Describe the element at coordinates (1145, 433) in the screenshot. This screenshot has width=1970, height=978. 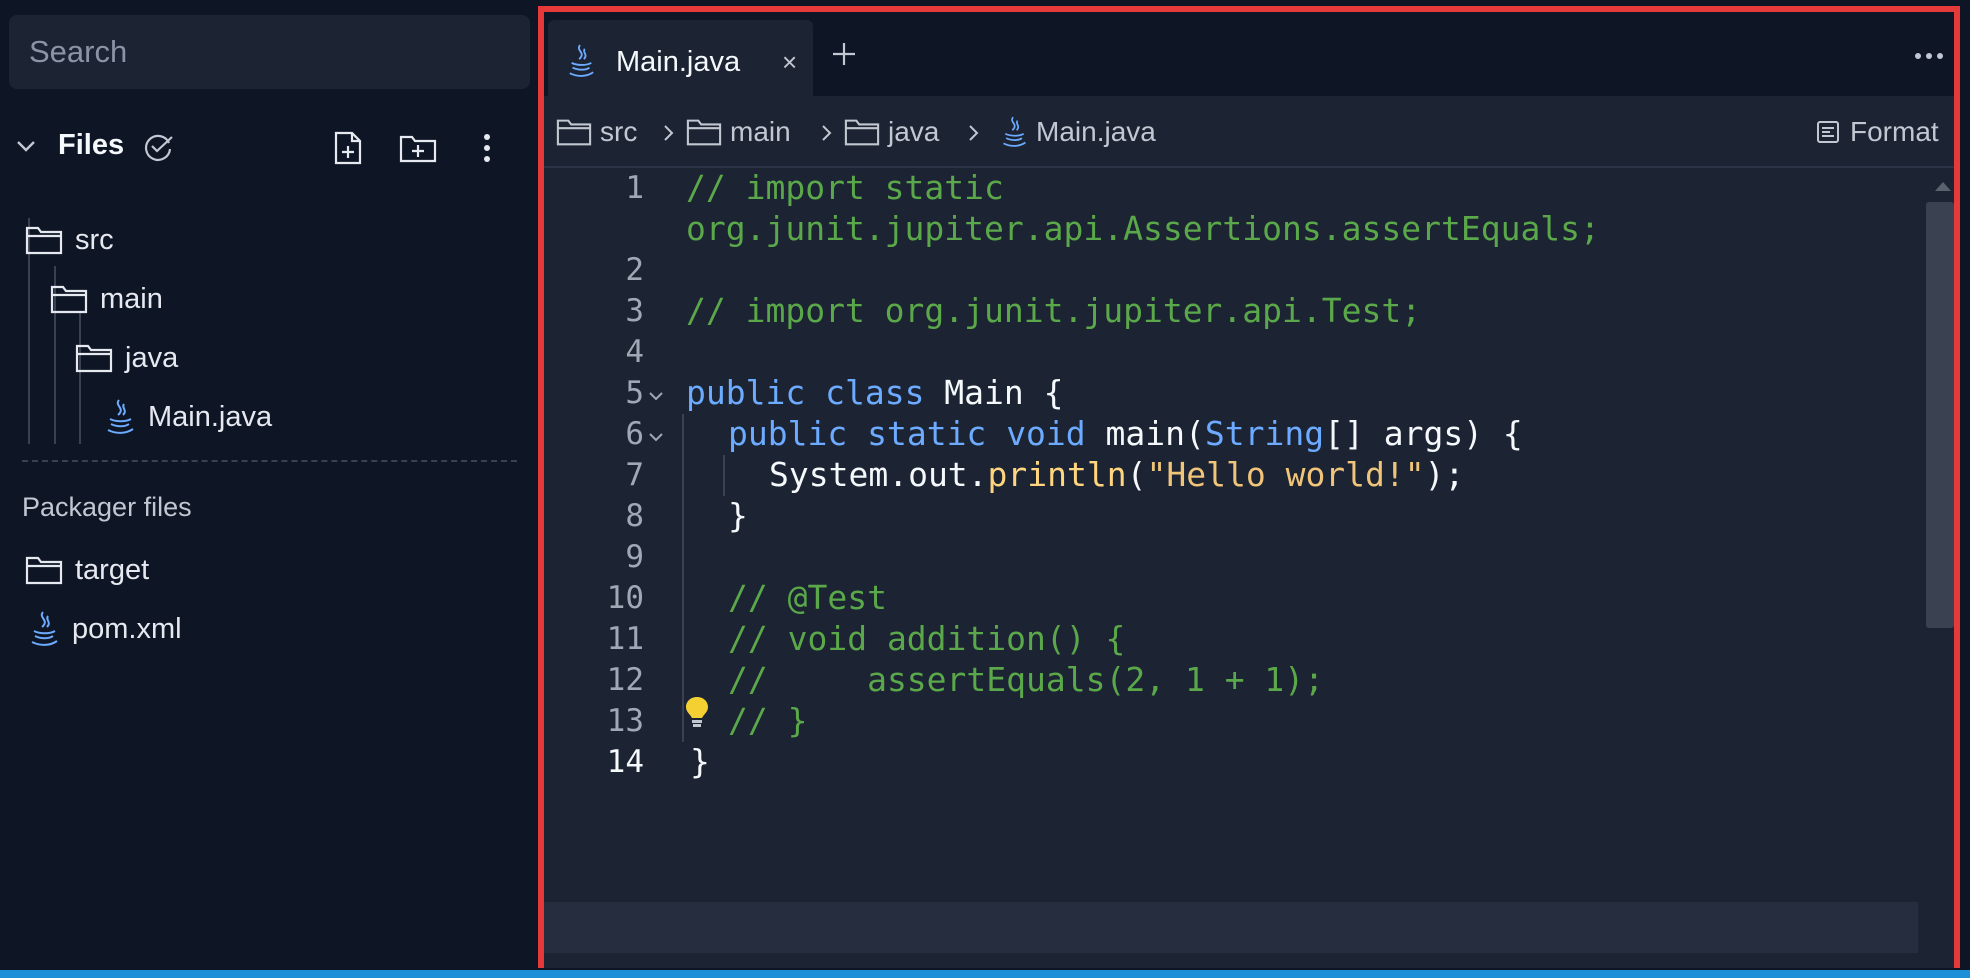
I see `code-text: main(` at that location.